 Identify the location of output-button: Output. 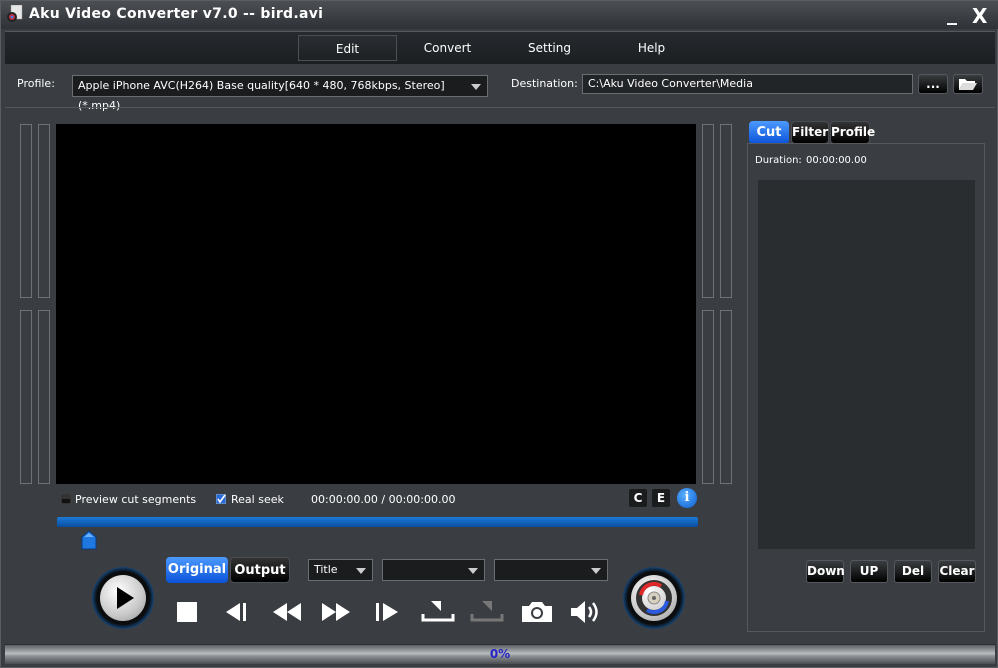
(260, 570).